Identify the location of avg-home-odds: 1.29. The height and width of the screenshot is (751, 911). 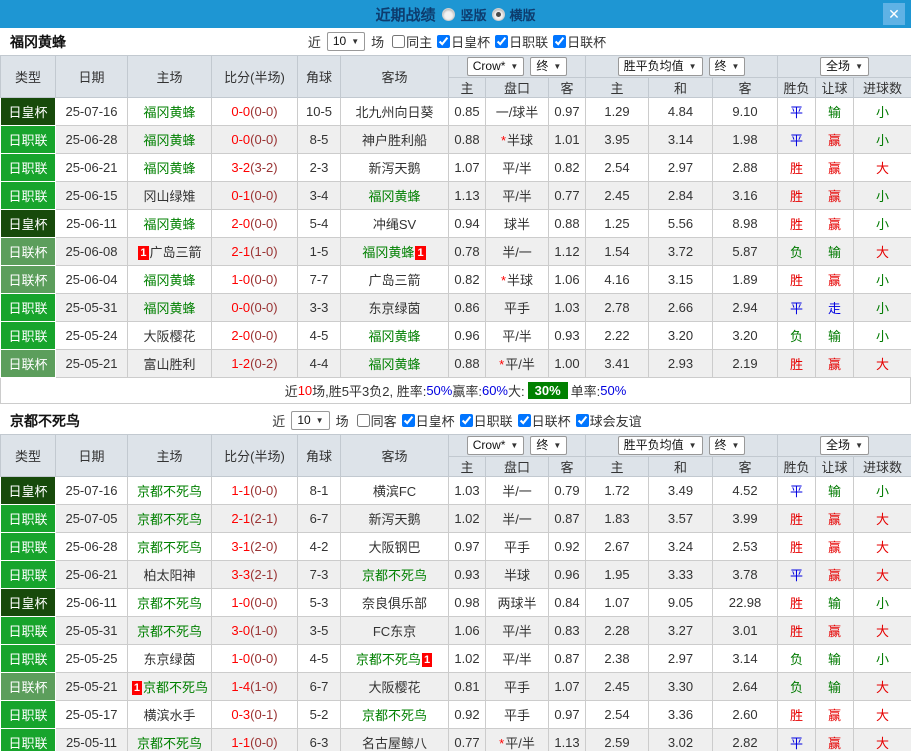
(617, 111).